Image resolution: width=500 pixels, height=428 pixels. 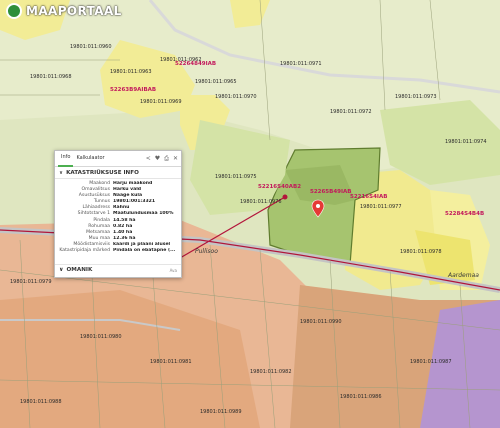 What do you see at coordinates (161, 102) in the screenshot?
I see `parcel-label: 19801:011:0969` at bounding box center [161, 102].